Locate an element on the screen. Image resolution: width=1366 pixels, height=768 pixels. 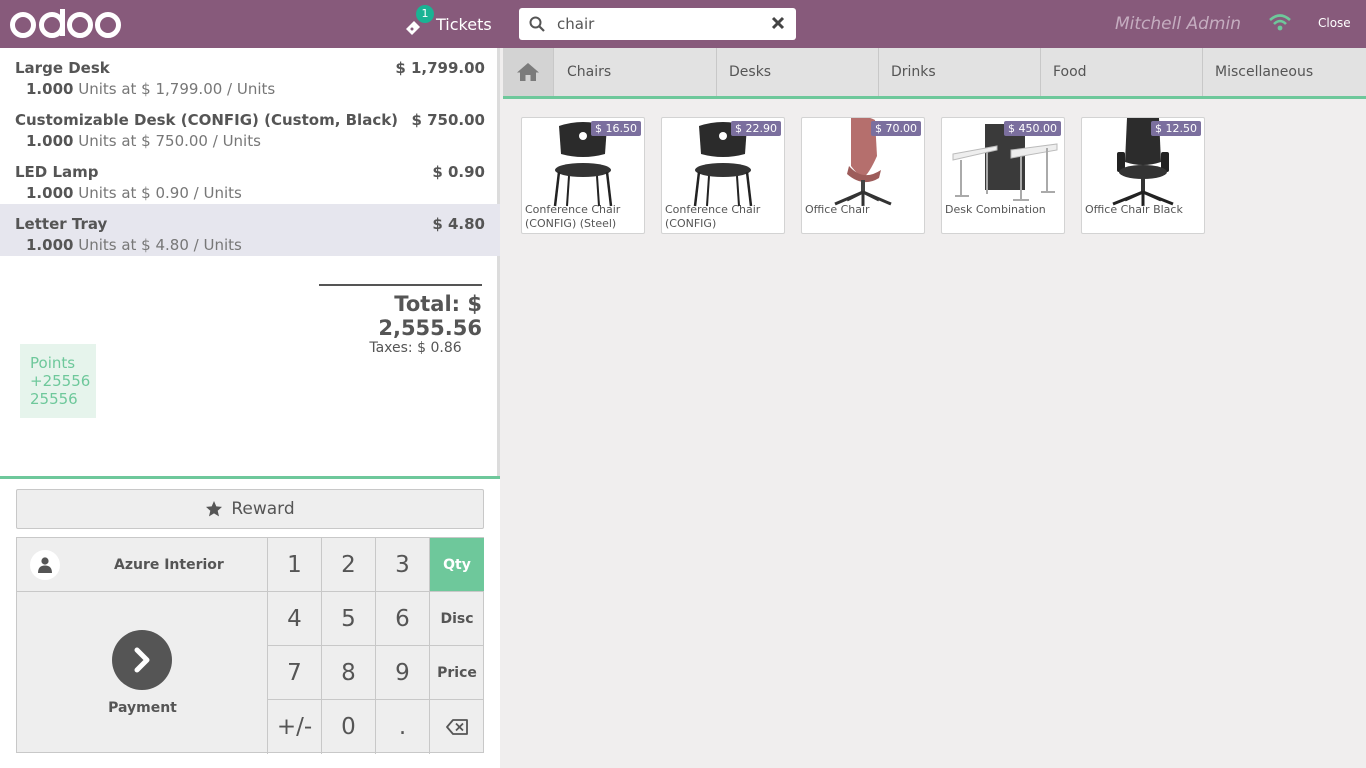
close-button: Close is located at coordinates (1334, 23).